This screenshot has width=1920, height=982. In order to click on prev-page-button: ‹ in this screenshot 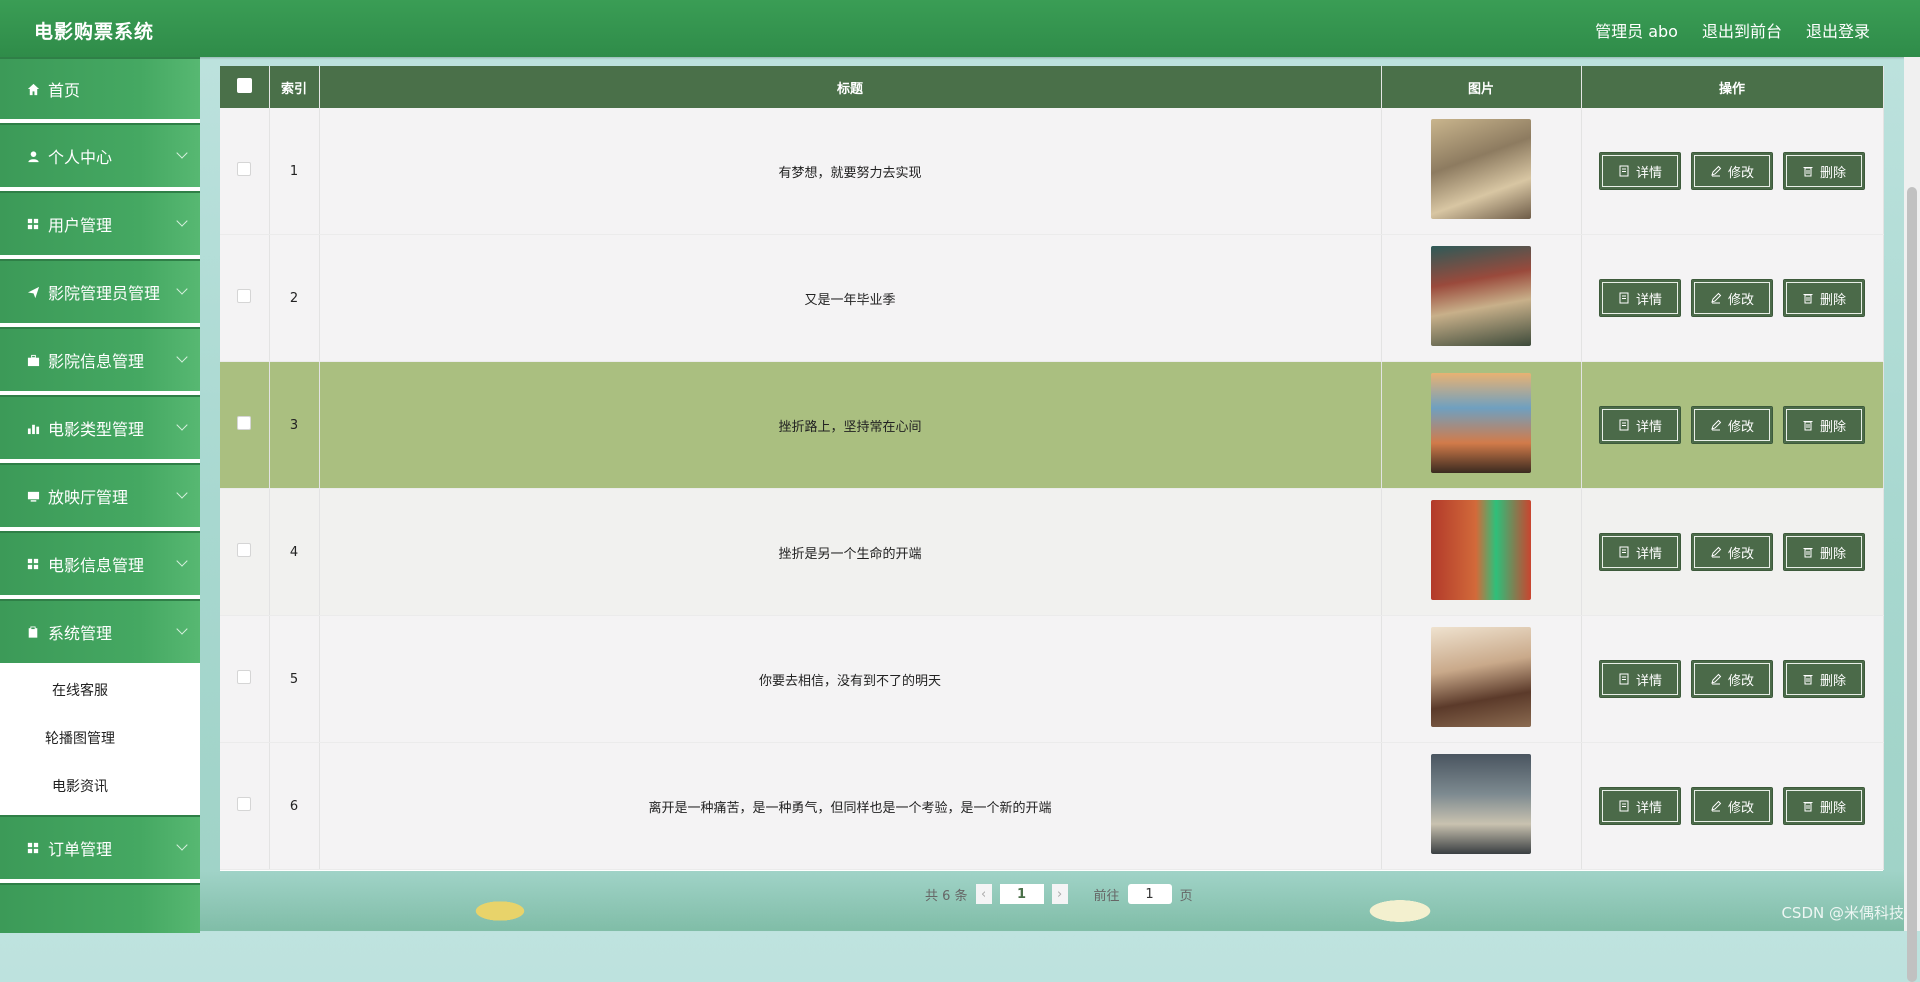, I will do `click(983, 894)`.